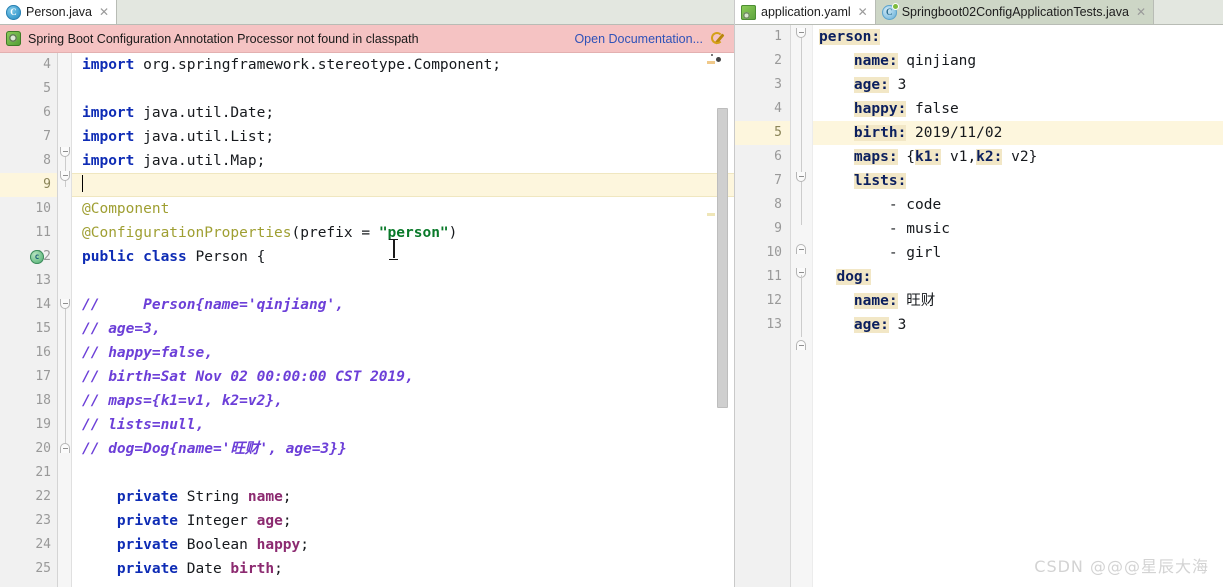  What do you see at coordinates (408, 353) in the screenshot?
I see `code-line: // happy=false,` at bounding box center [408, 353].